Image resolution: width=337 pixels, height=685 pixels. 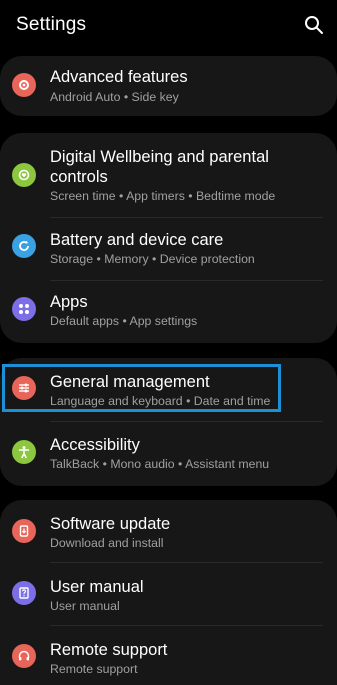 I want to click on item-subtitle: Default apps • App settings, so click(x=124, y=321).